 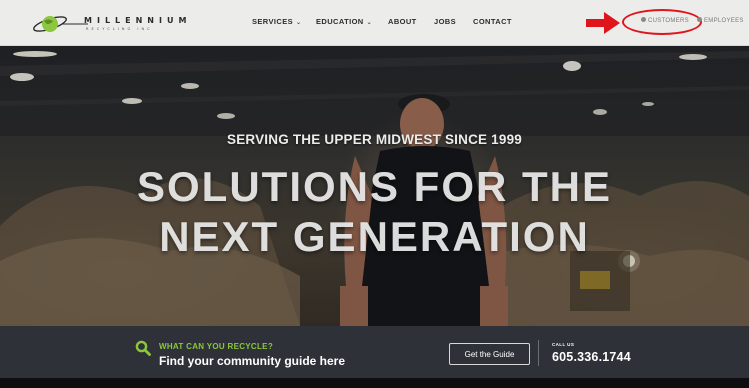 What do you see at coordinates (374, 383) in the screenshot?
I see `page-bottom-strip` at bounding box center [374, 383].